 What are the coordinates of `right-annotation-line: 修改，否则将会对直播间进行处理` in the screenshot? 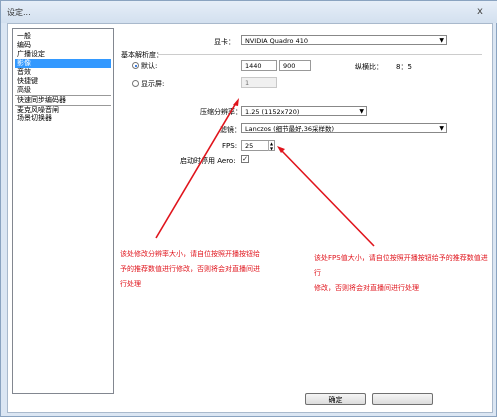 It's located at (366, 288).